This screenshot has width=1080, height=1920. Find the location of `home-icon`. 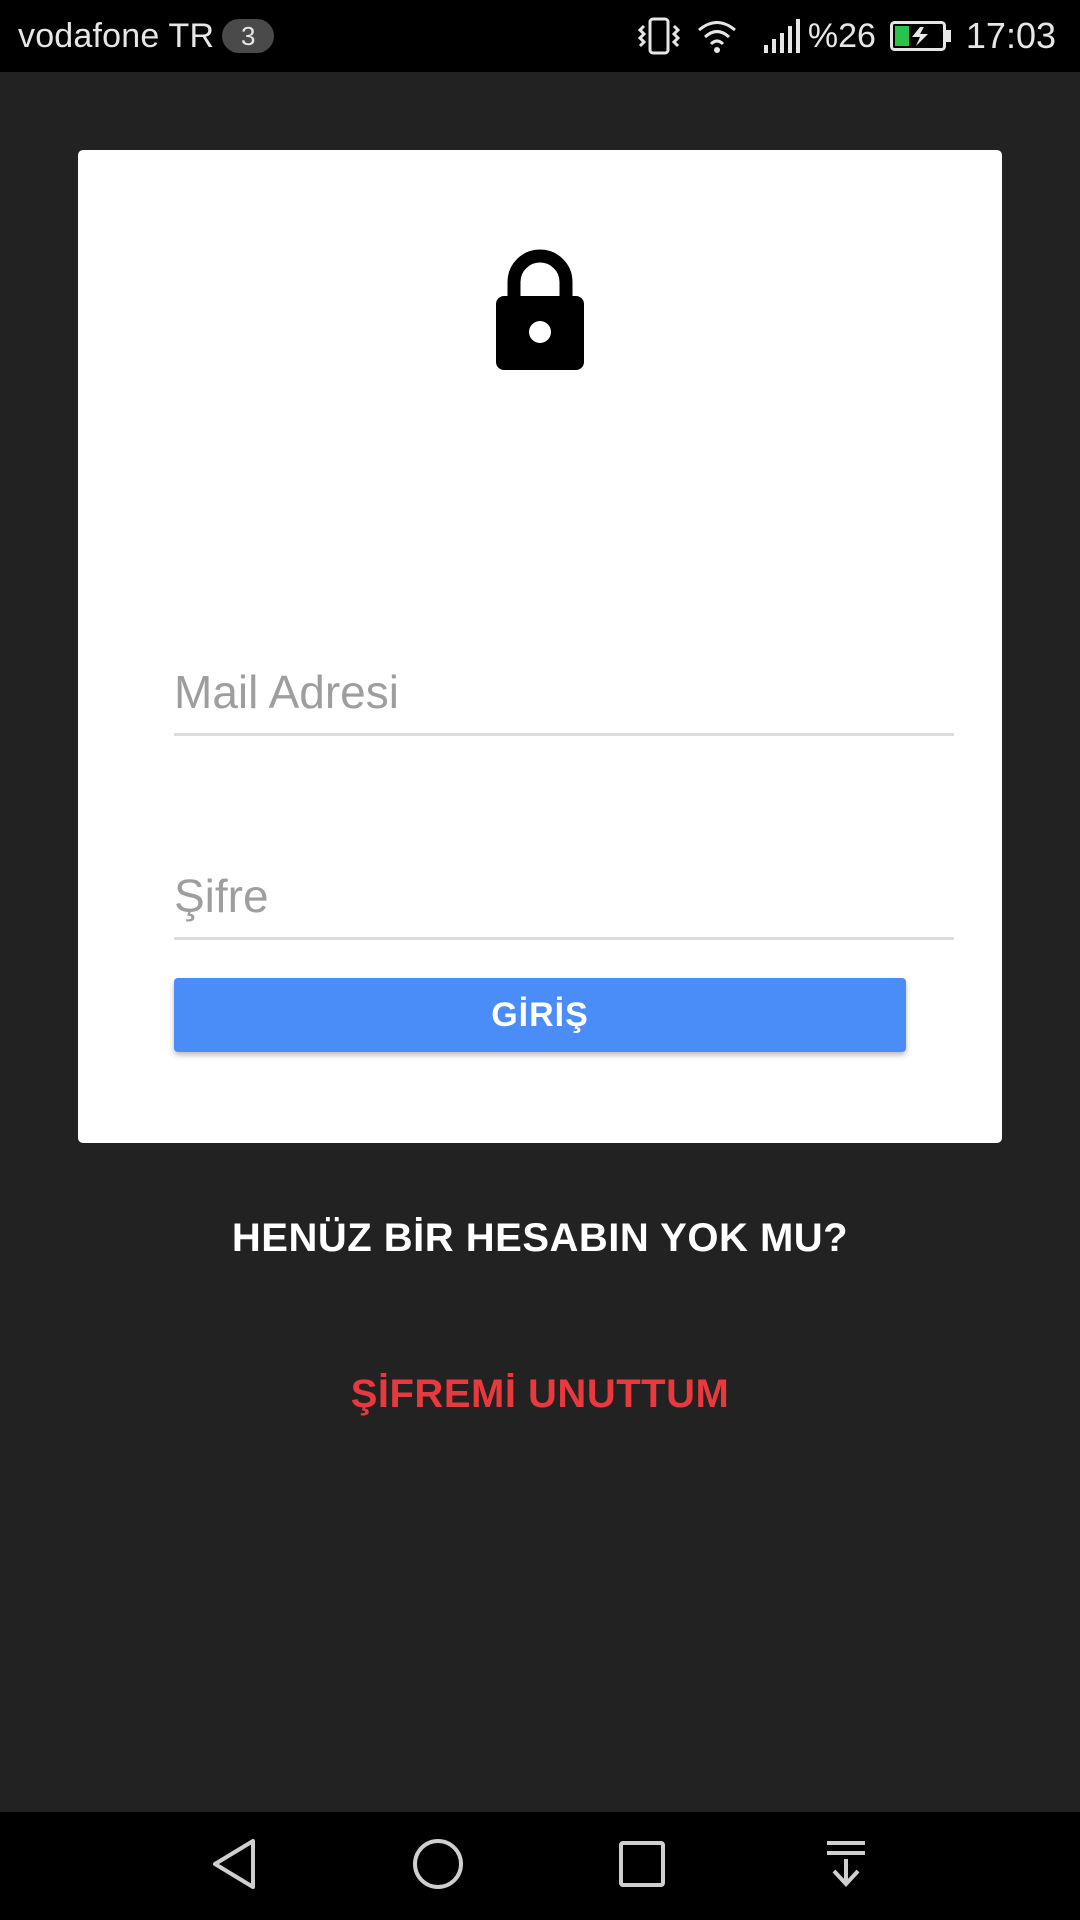

home-icon is located at coordinates (438, 1866).